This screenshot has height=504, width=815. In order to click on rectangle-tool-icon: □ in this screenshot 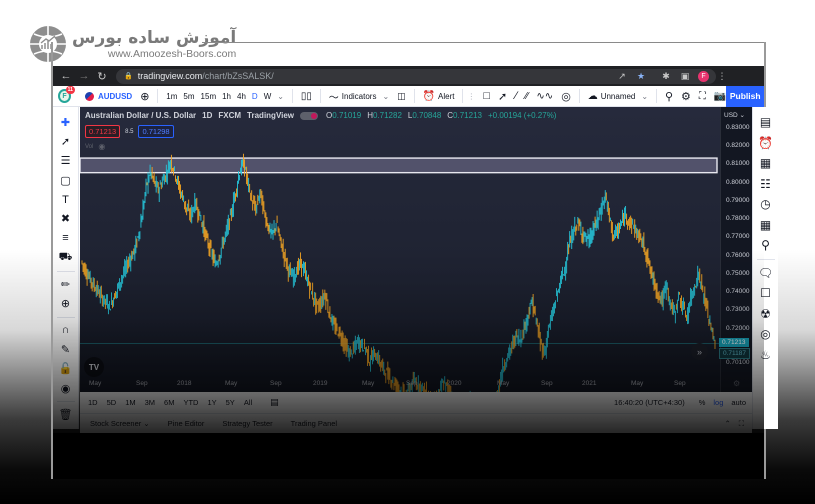, I will do `click(486, 96)`.